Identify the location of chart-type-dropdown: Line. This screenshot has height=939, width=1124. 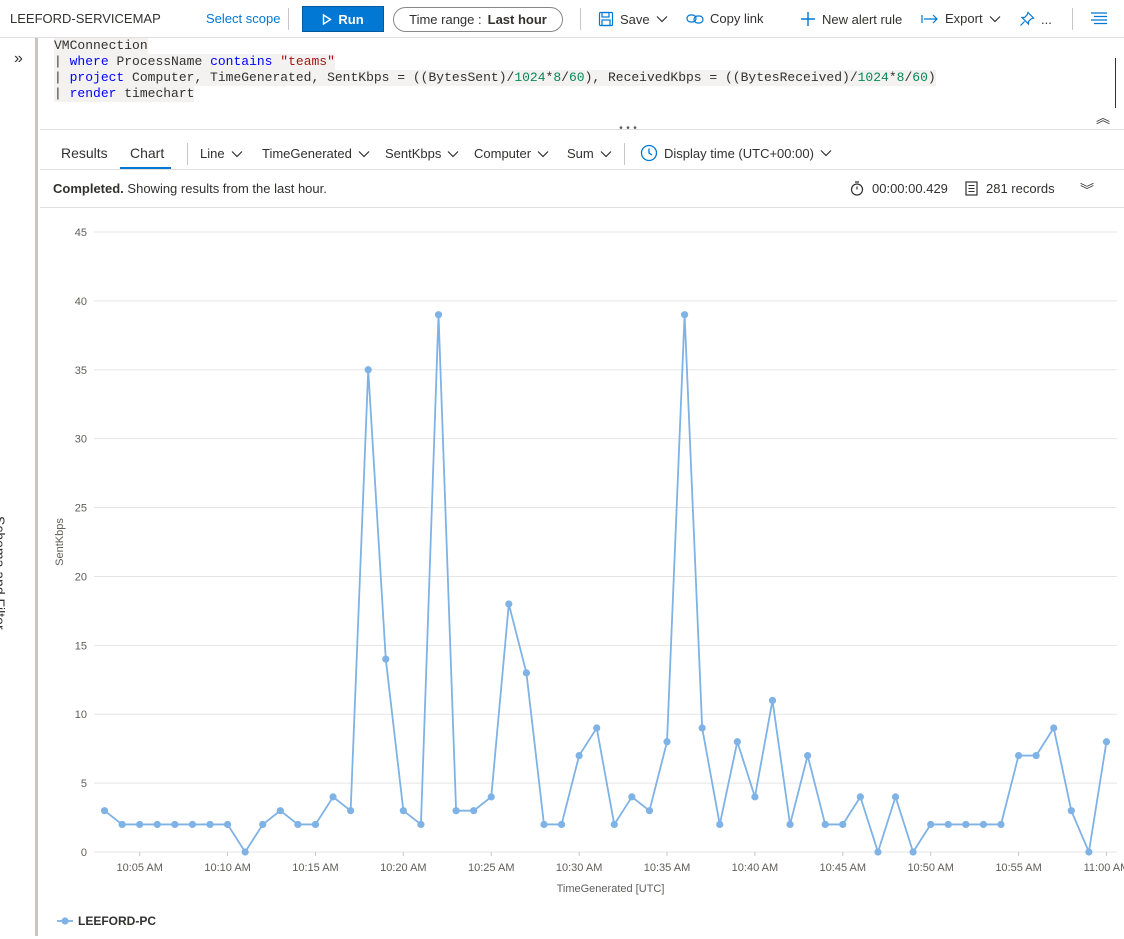
(221, 153).